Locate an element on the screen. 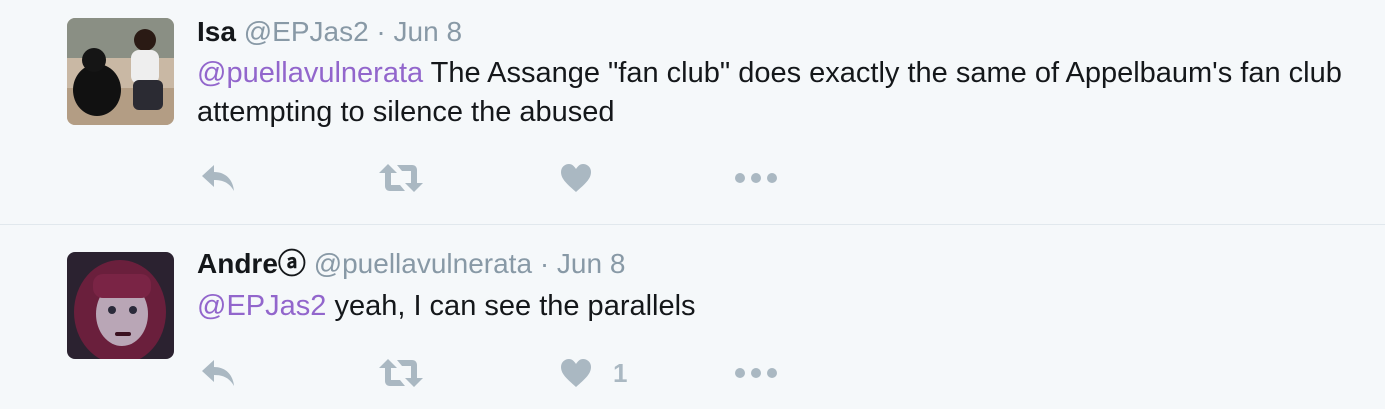  tweet-header: Andreⓐ @puellavulnerata · Jun 8 is located at coordinates (411, 264).